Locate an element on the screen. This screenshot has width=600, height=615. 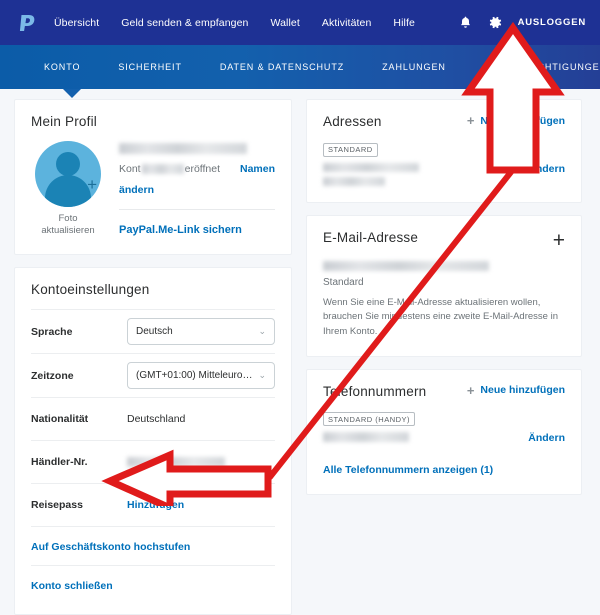
phone-number-redacted is located at coordinates (366, 437).